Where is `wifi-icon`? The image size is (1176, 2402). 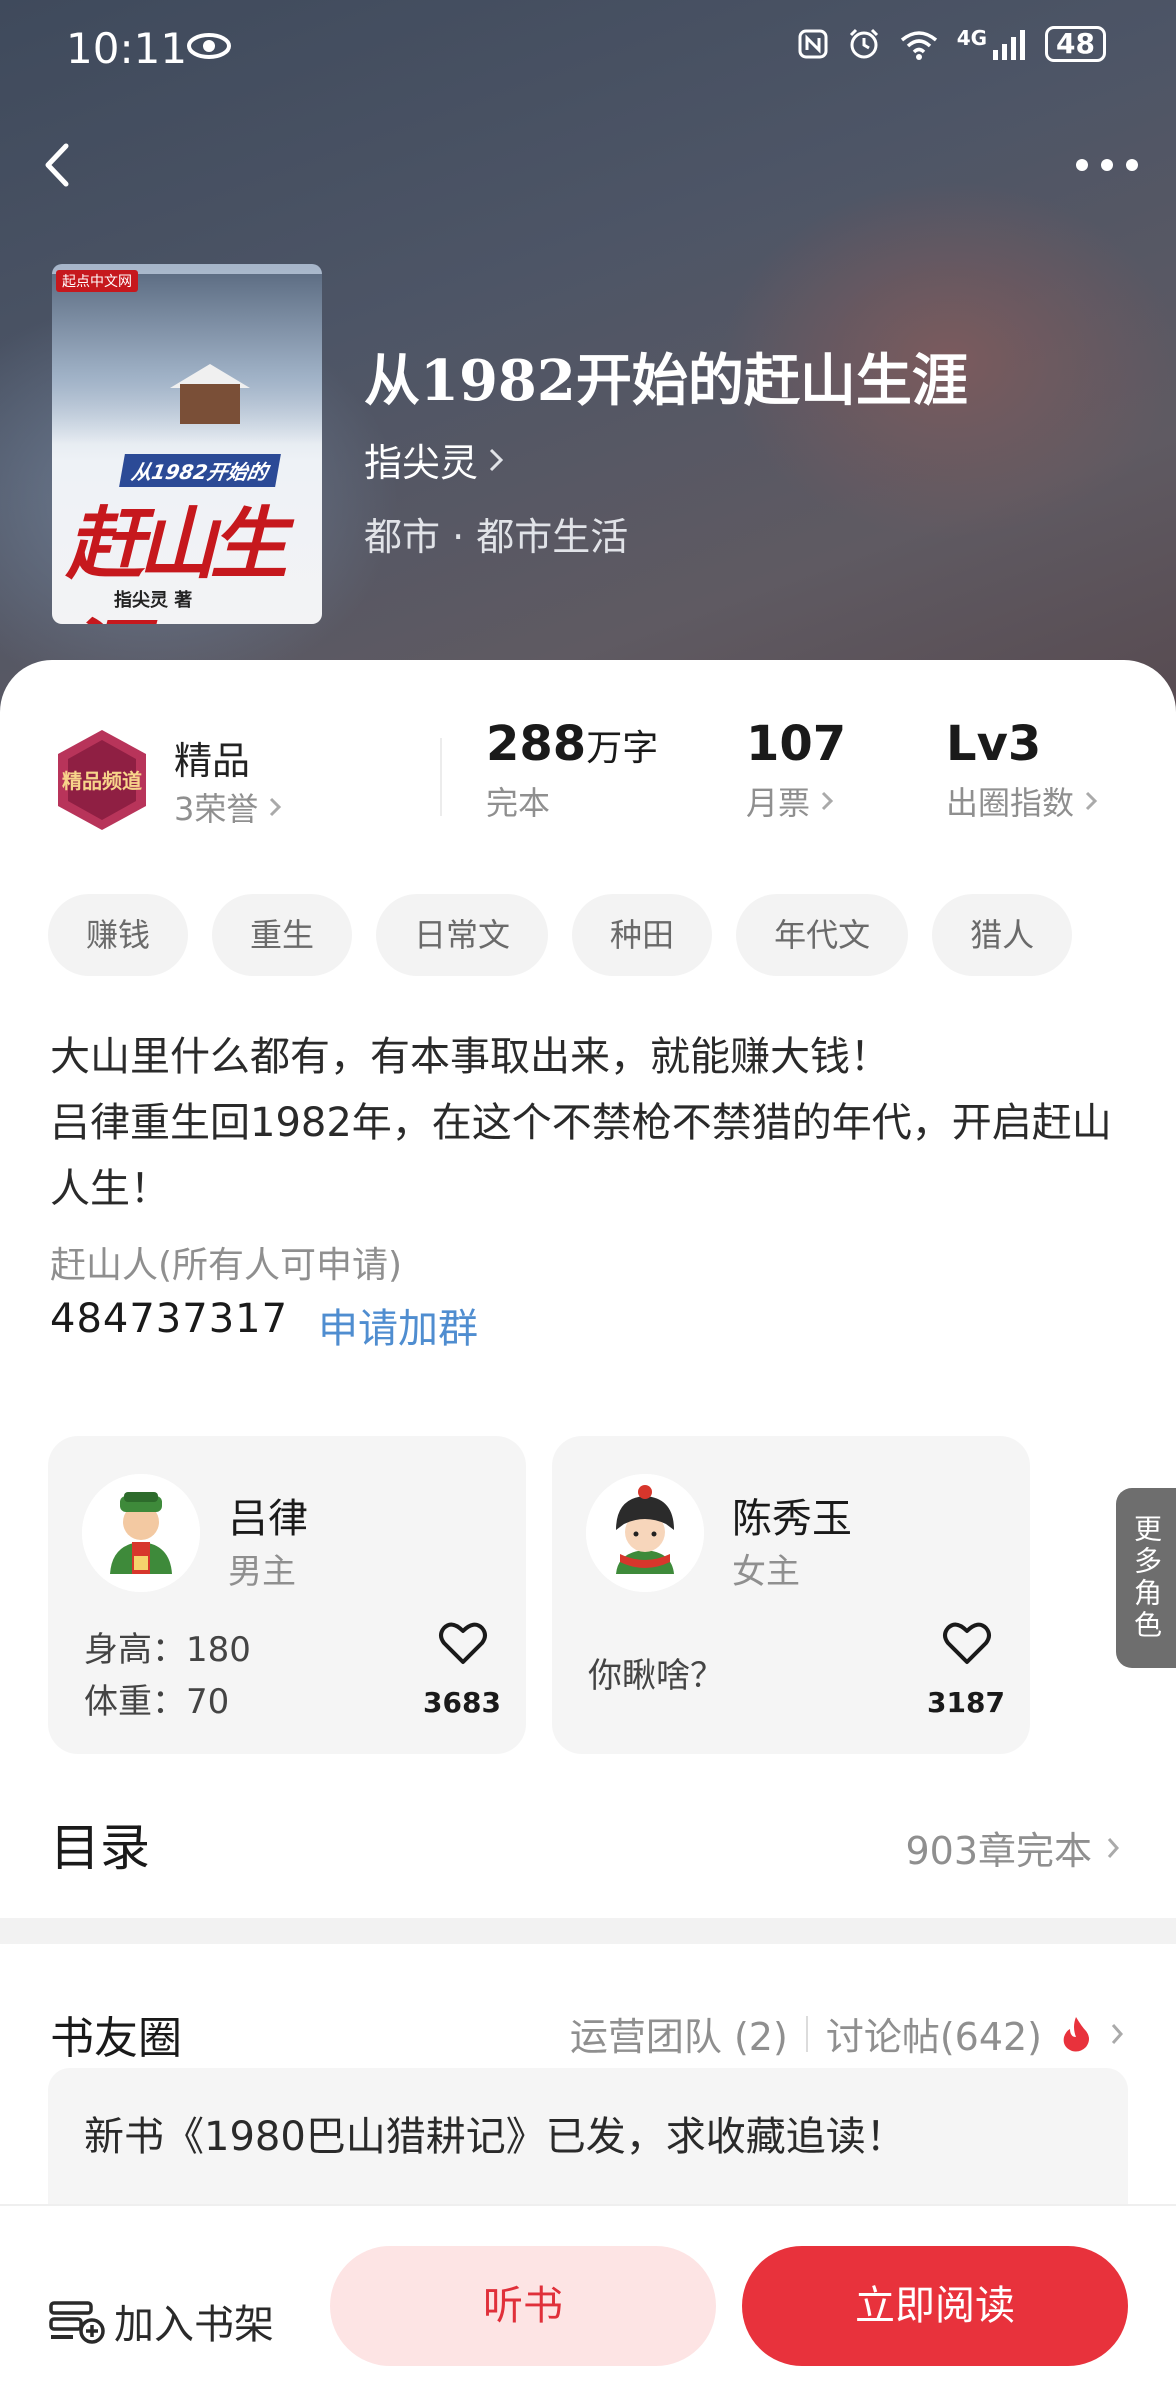
wifi-icon is located at coordinates (918, 45).